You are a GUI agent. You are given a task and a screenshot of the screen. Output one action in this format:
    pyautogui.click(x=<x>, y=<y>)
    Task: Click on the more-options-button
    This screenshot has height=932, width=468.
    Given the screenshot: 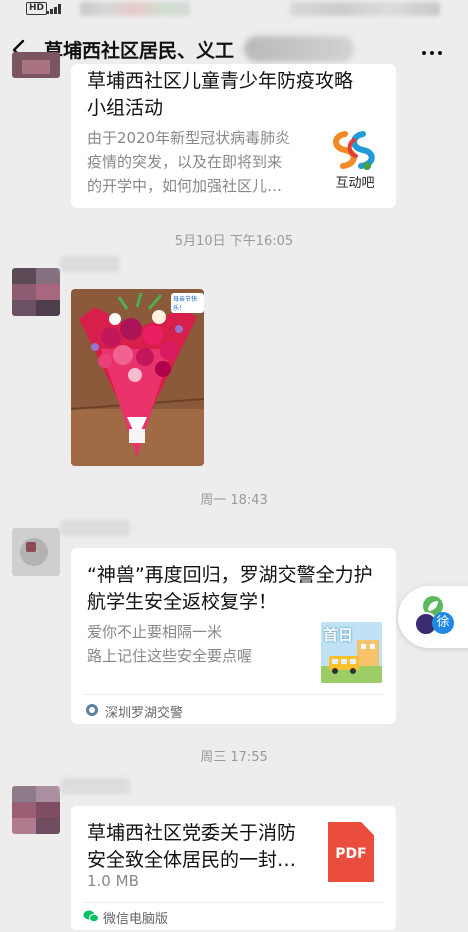 What is the action you would take?
    pyautogui.click(x=436, y=50)
    